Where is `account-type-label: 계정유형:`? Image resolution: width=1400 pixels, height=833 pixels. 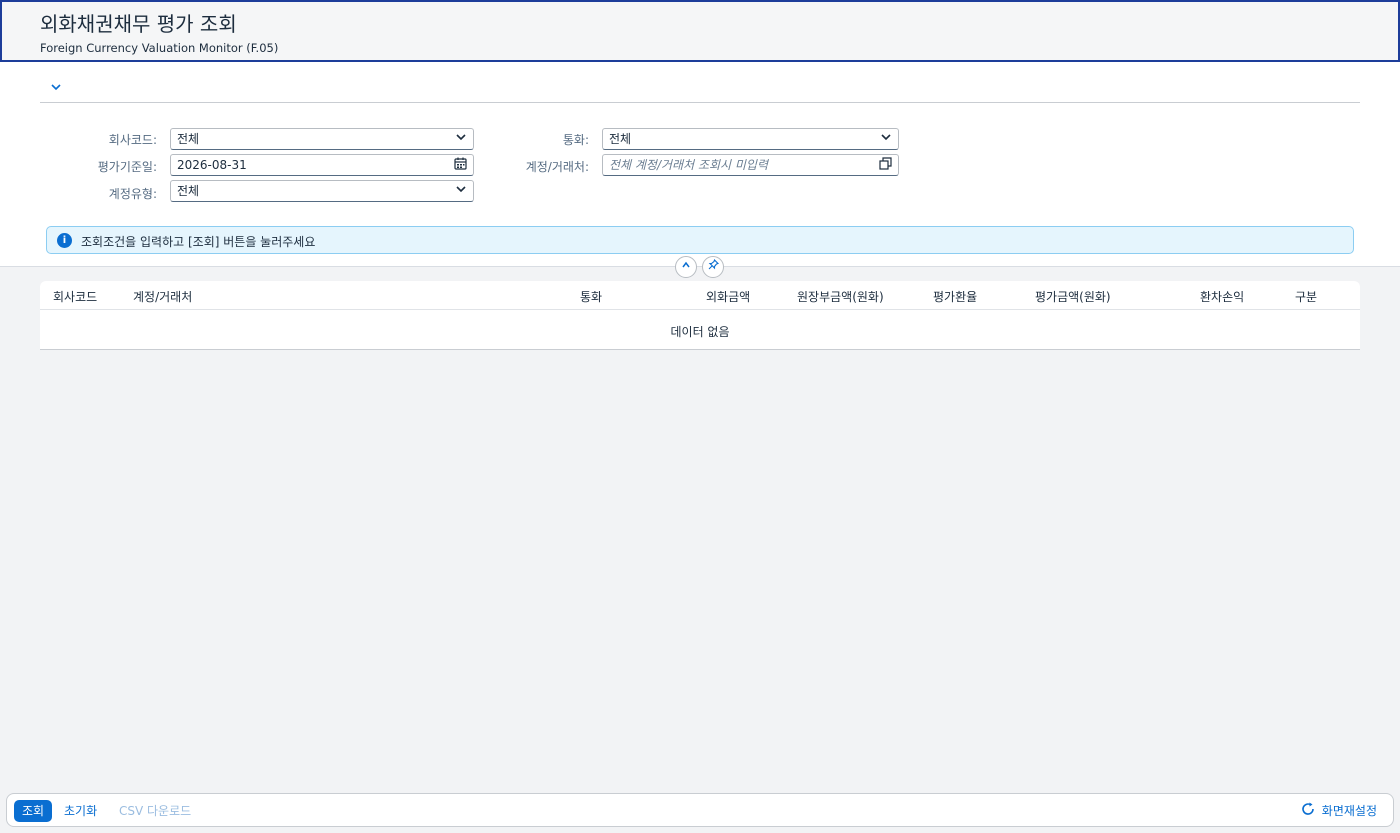 account-type-label: 계정유형: is located at coordinates (132, 194).